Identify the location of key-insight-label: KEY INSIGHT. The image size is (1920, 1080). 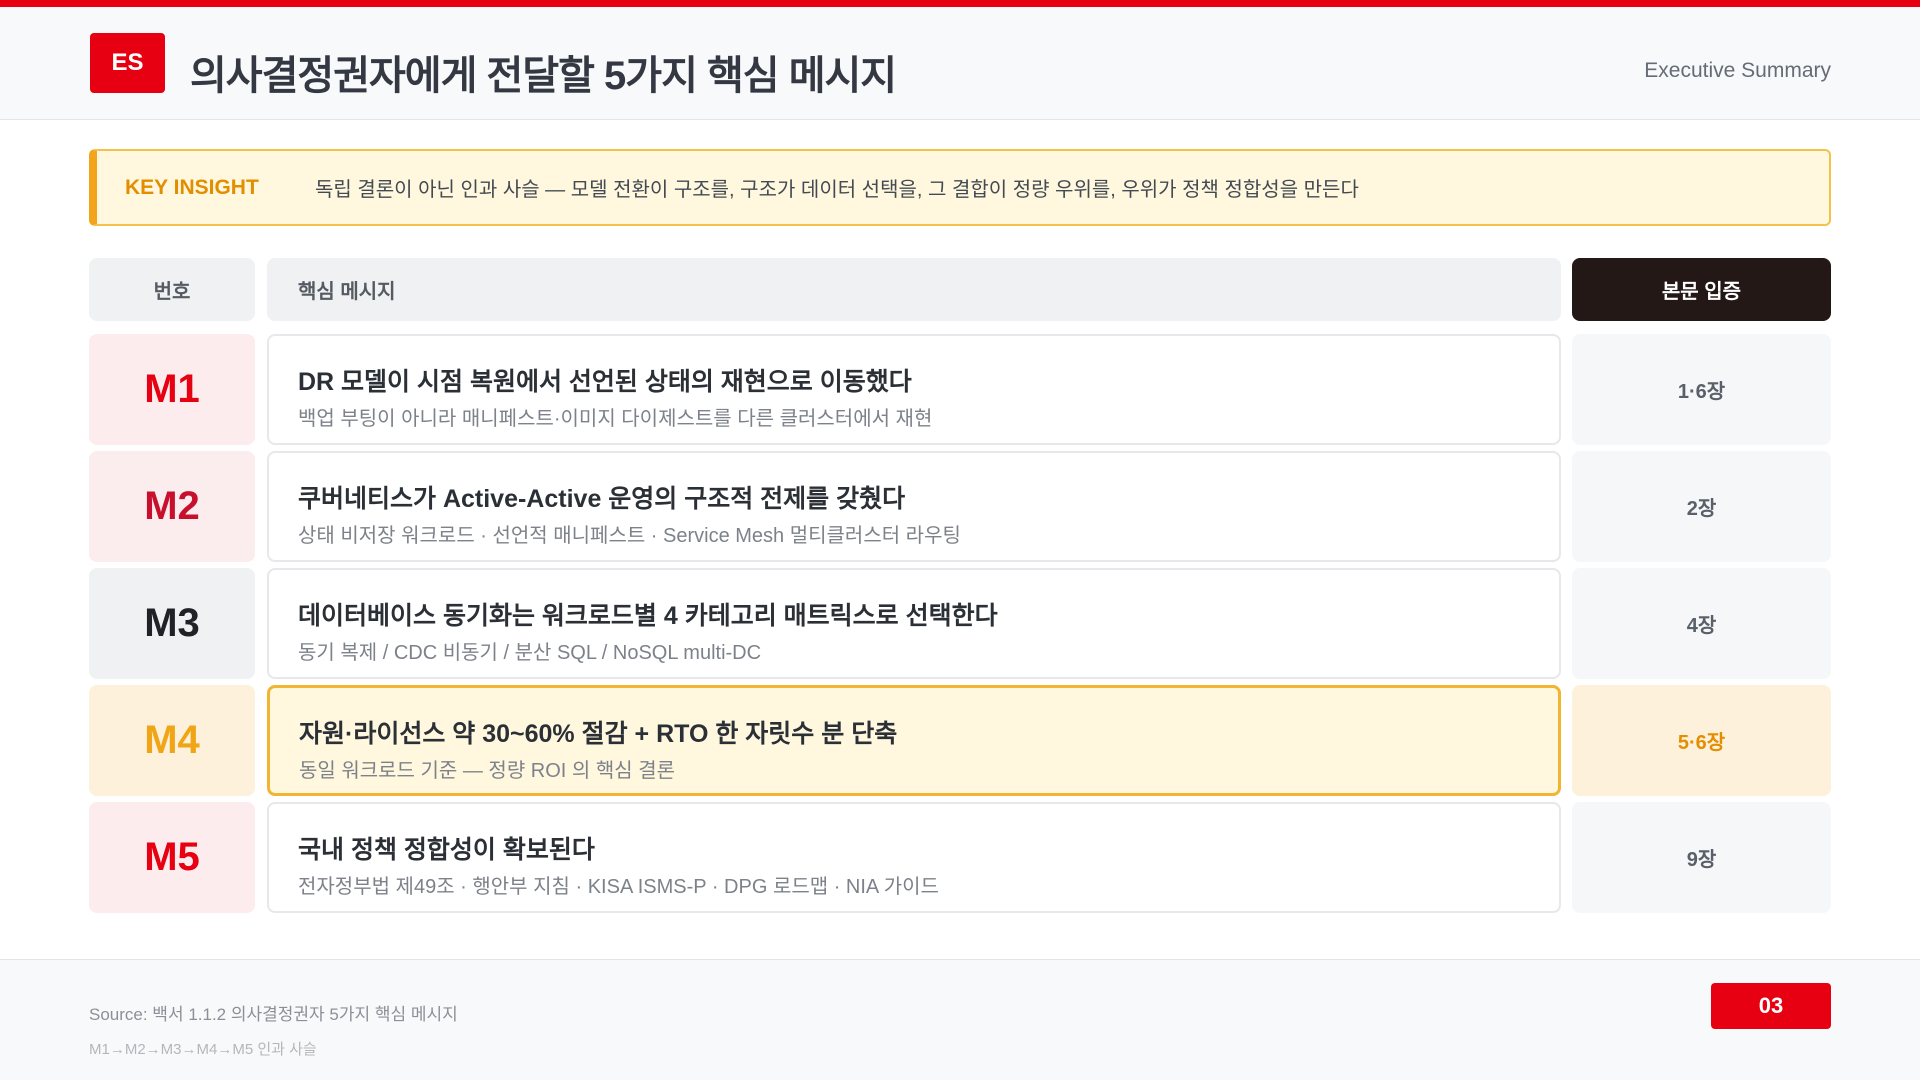
(192, 187).